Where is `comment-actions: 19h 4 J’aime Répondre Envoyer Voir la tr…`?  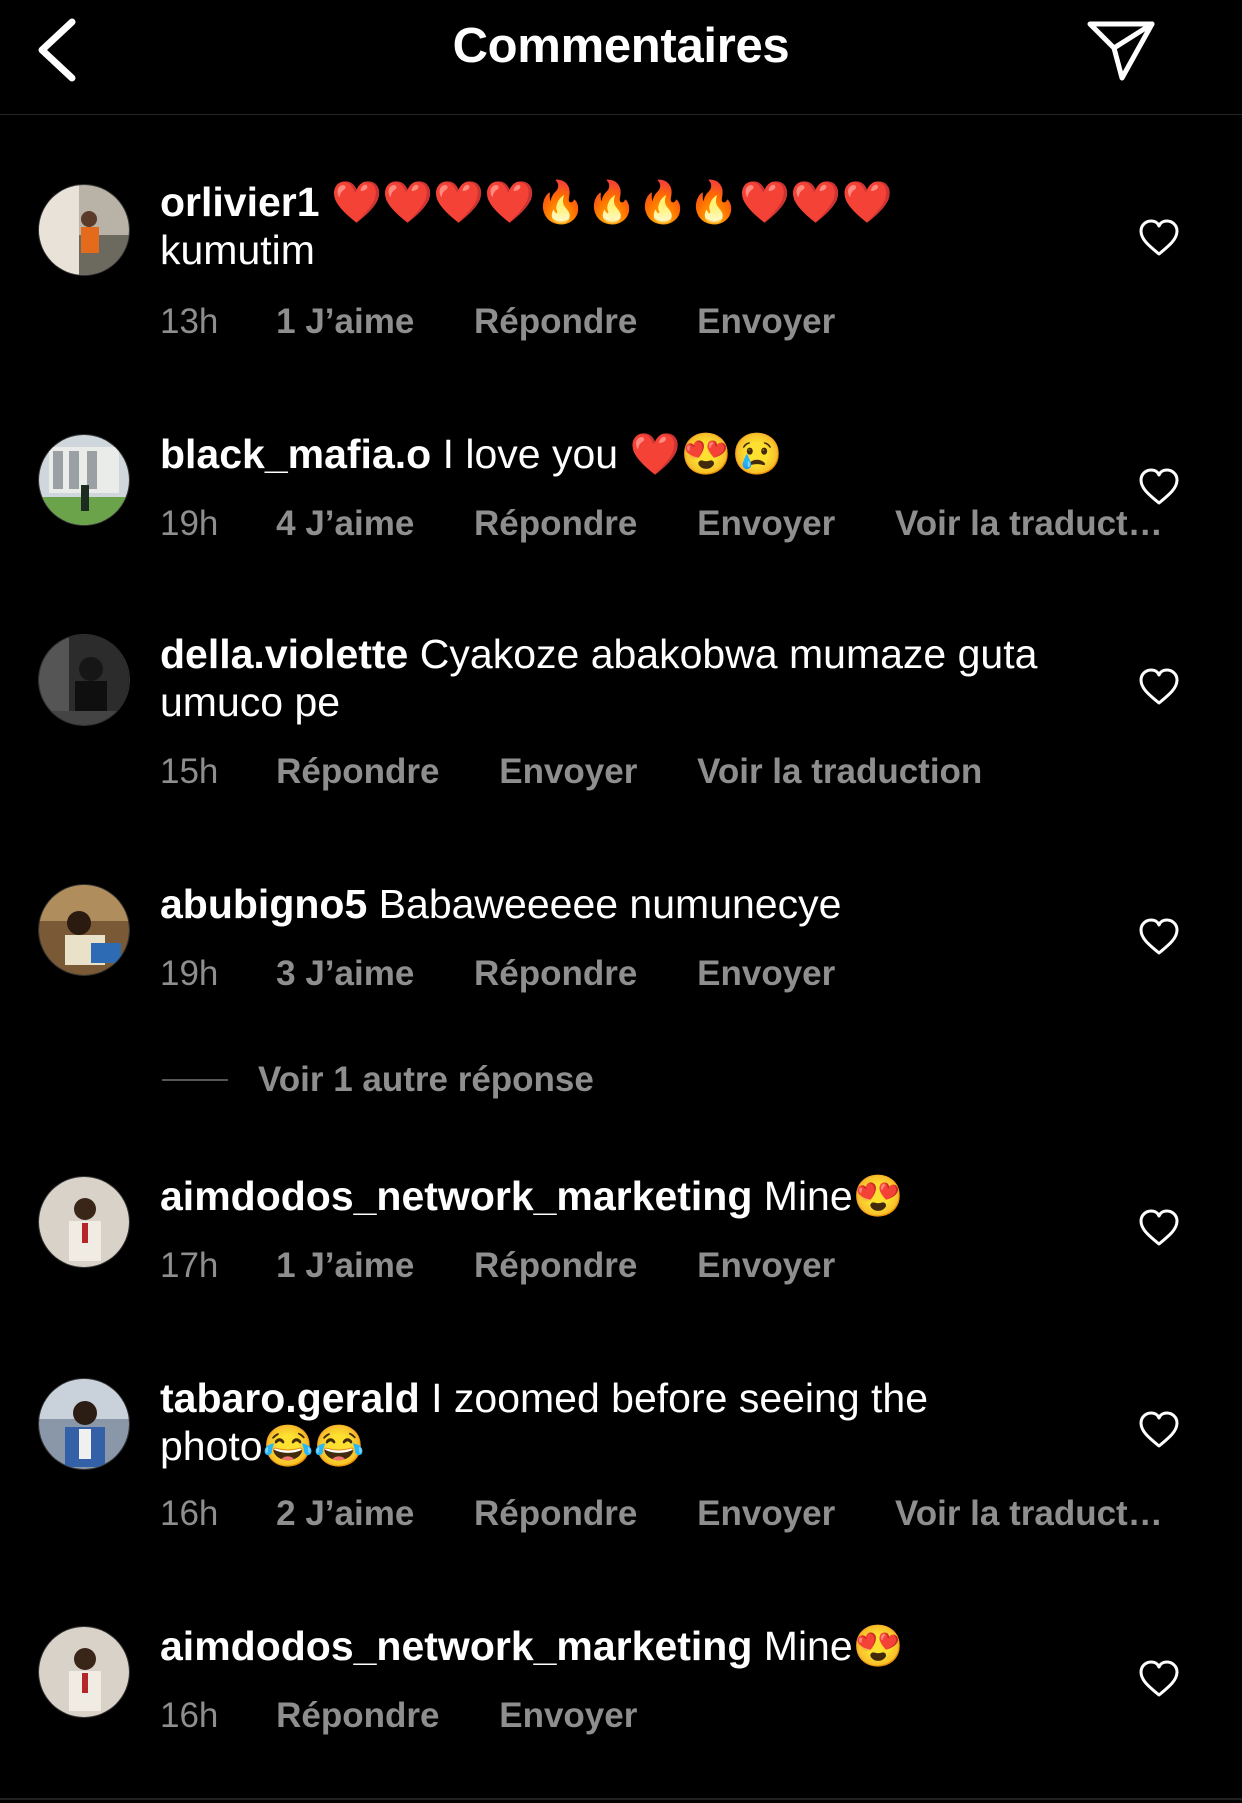 comment-actions: 19h 4 J’aime Répondre Envoyer Voir la tr… is located at coordinates (686, 524).